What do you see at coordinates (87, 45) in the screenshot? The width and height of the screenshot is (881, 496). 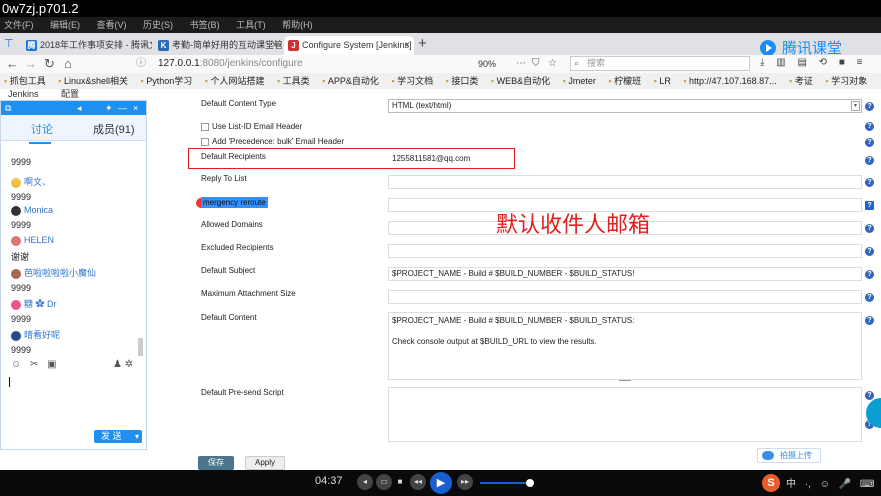 I see `tab-tencent-docs: 腾 2018年工作事项安排 - 腾讯文档 ×` at bounding box center [87, 45].